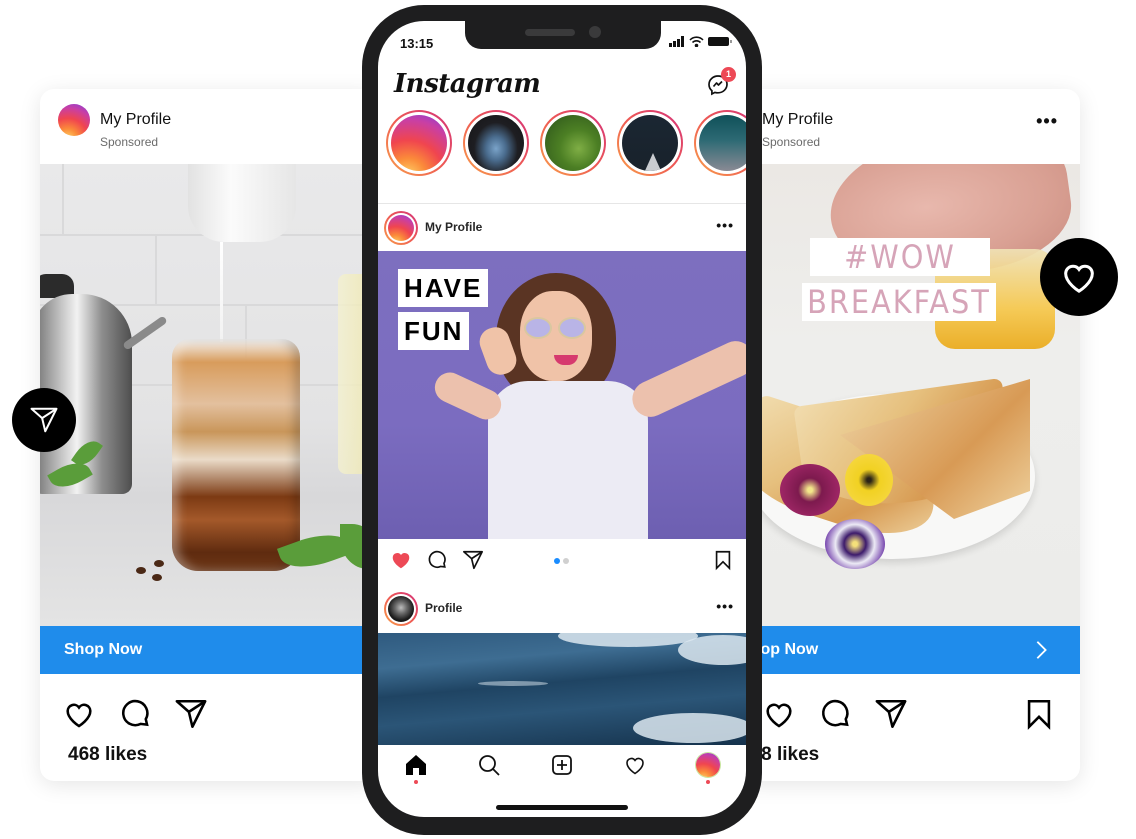 This screenshot has width=1136, height=839. Describe the element at coordinates (1041, 650) in the screenshot. I see `chevron-right-icon` at that location.